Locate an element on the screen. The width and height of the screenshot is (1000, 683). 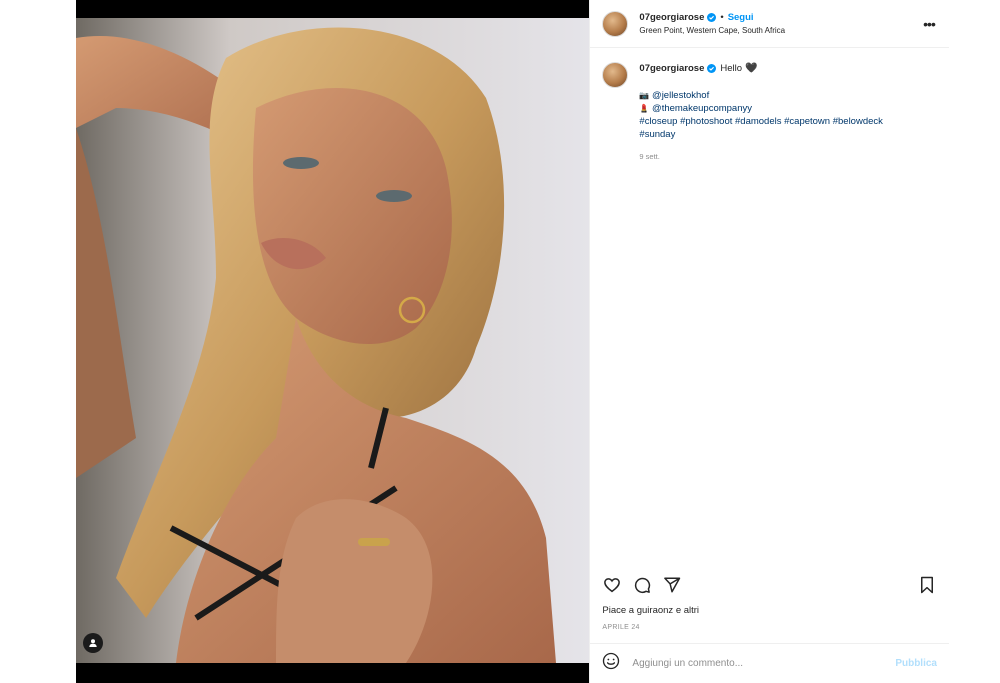
more-options-icon: ••• is located at coordinates (929, 24).